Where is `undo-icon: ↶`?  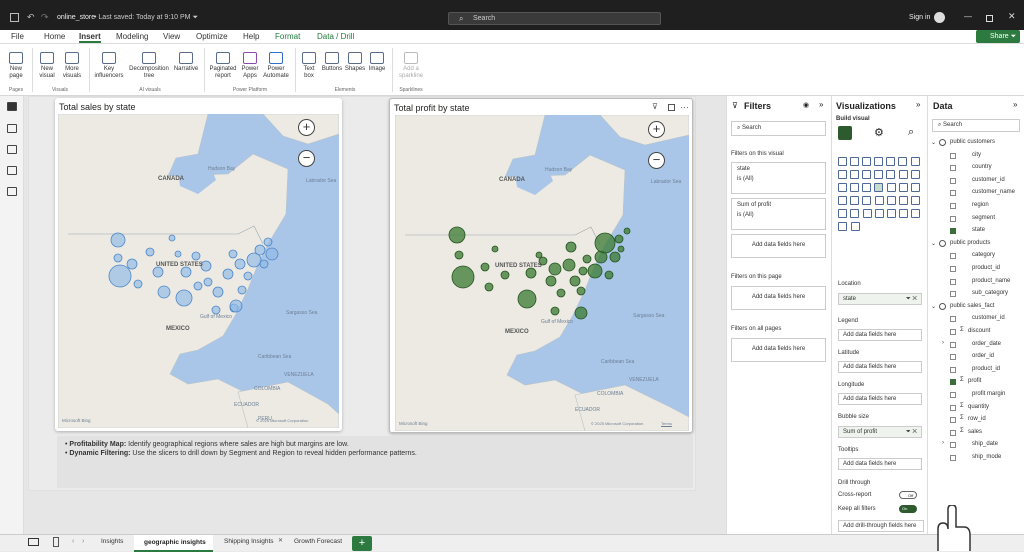
undo-icon: ↶ is located at coordinates (31, 17).